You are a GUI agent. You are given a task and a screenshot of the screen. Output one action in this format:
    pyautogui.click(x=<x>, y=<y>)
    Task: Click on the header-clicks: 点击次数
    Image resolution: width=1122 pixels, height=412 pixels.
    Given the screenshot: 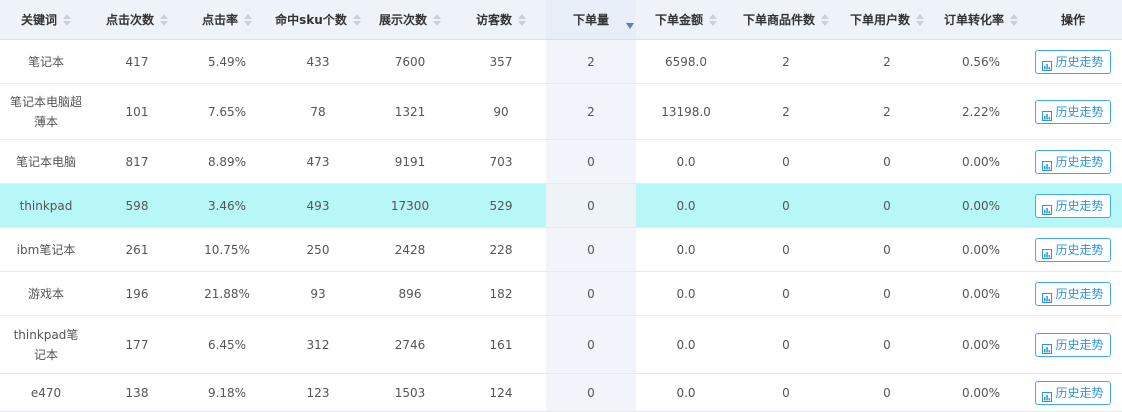 What is the action you would take?
    pyautogui.click(x=137, y=19)
    